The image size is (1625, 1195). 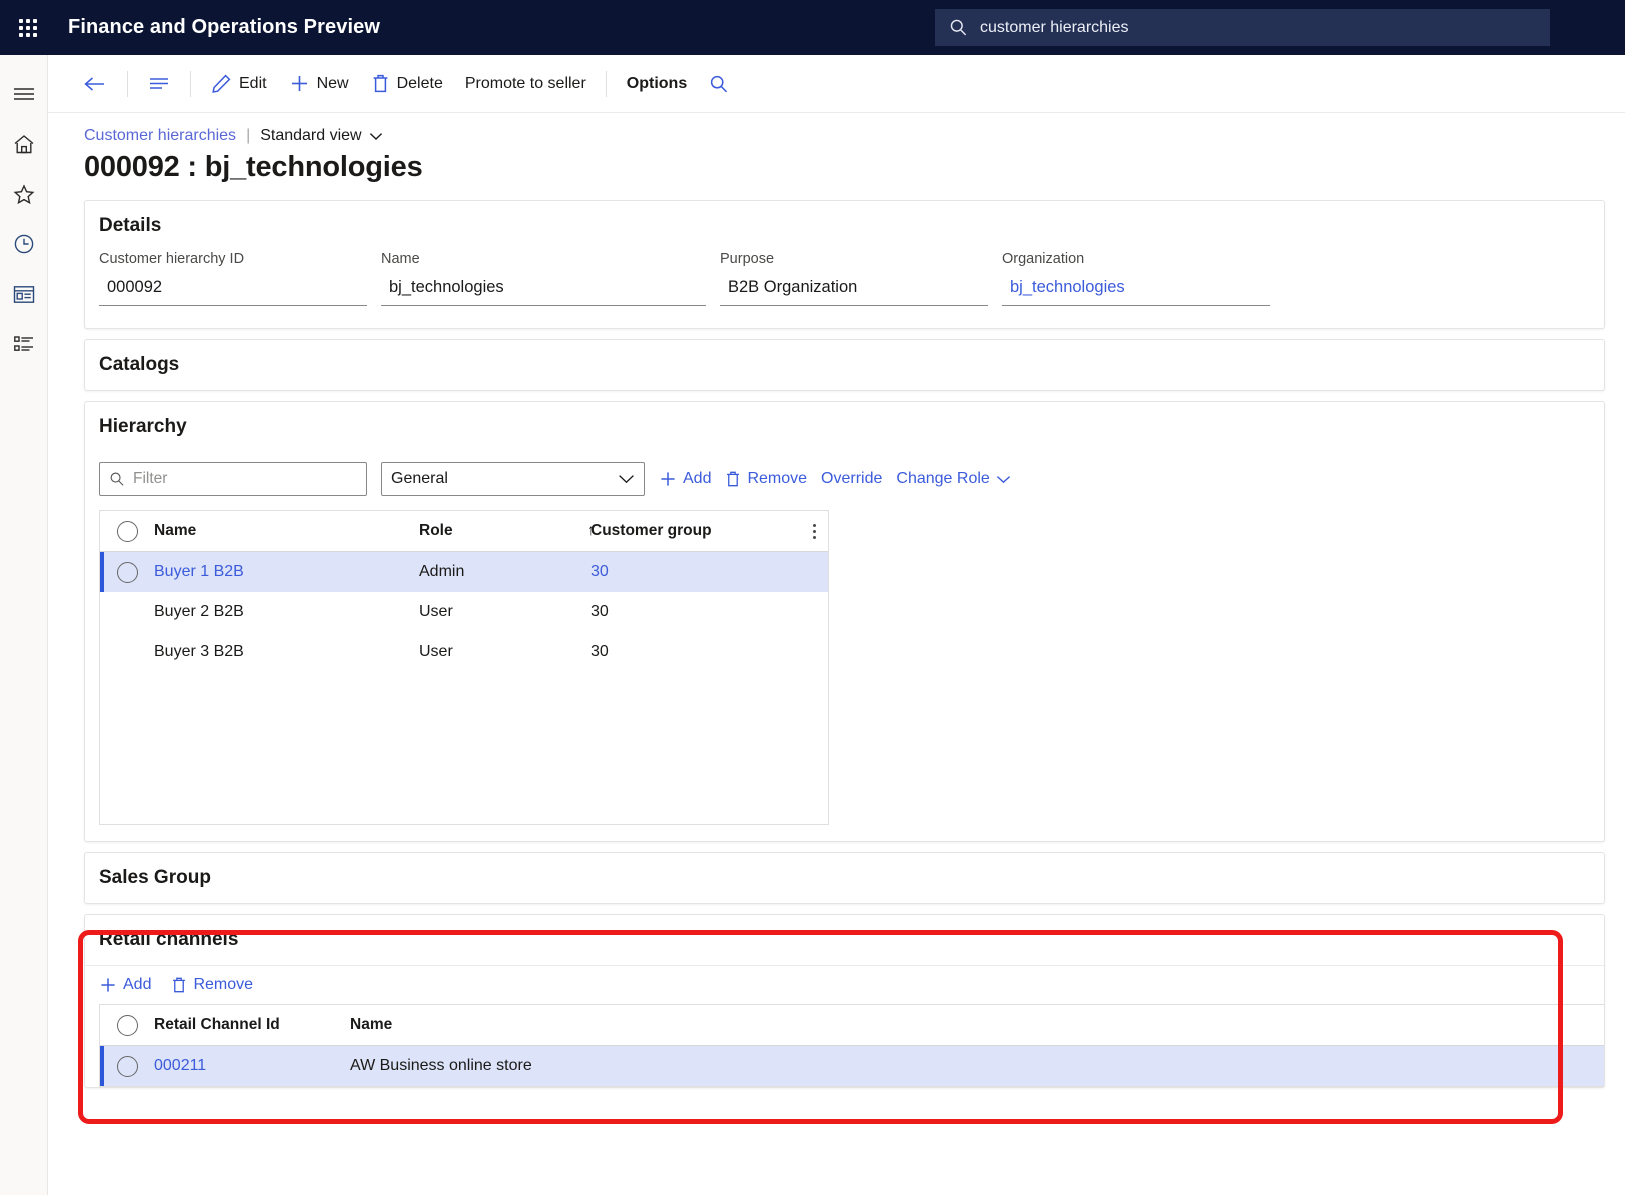 What do you see at coordinates (814, 531) in the screenshot?
I see `grid-overflow-menu-icon` at bounding box center [814, 531].